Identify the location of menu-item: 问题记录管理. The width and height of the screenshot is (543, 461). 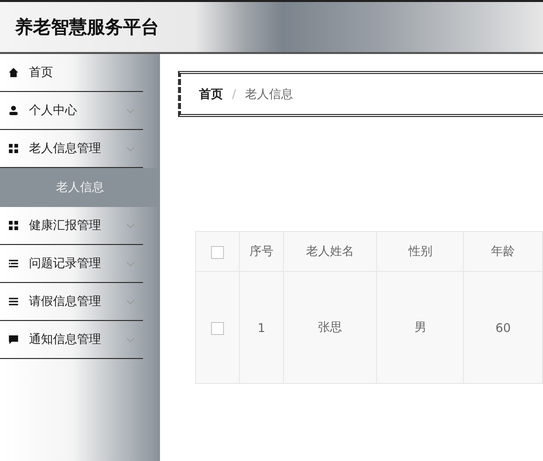
(71, 264).